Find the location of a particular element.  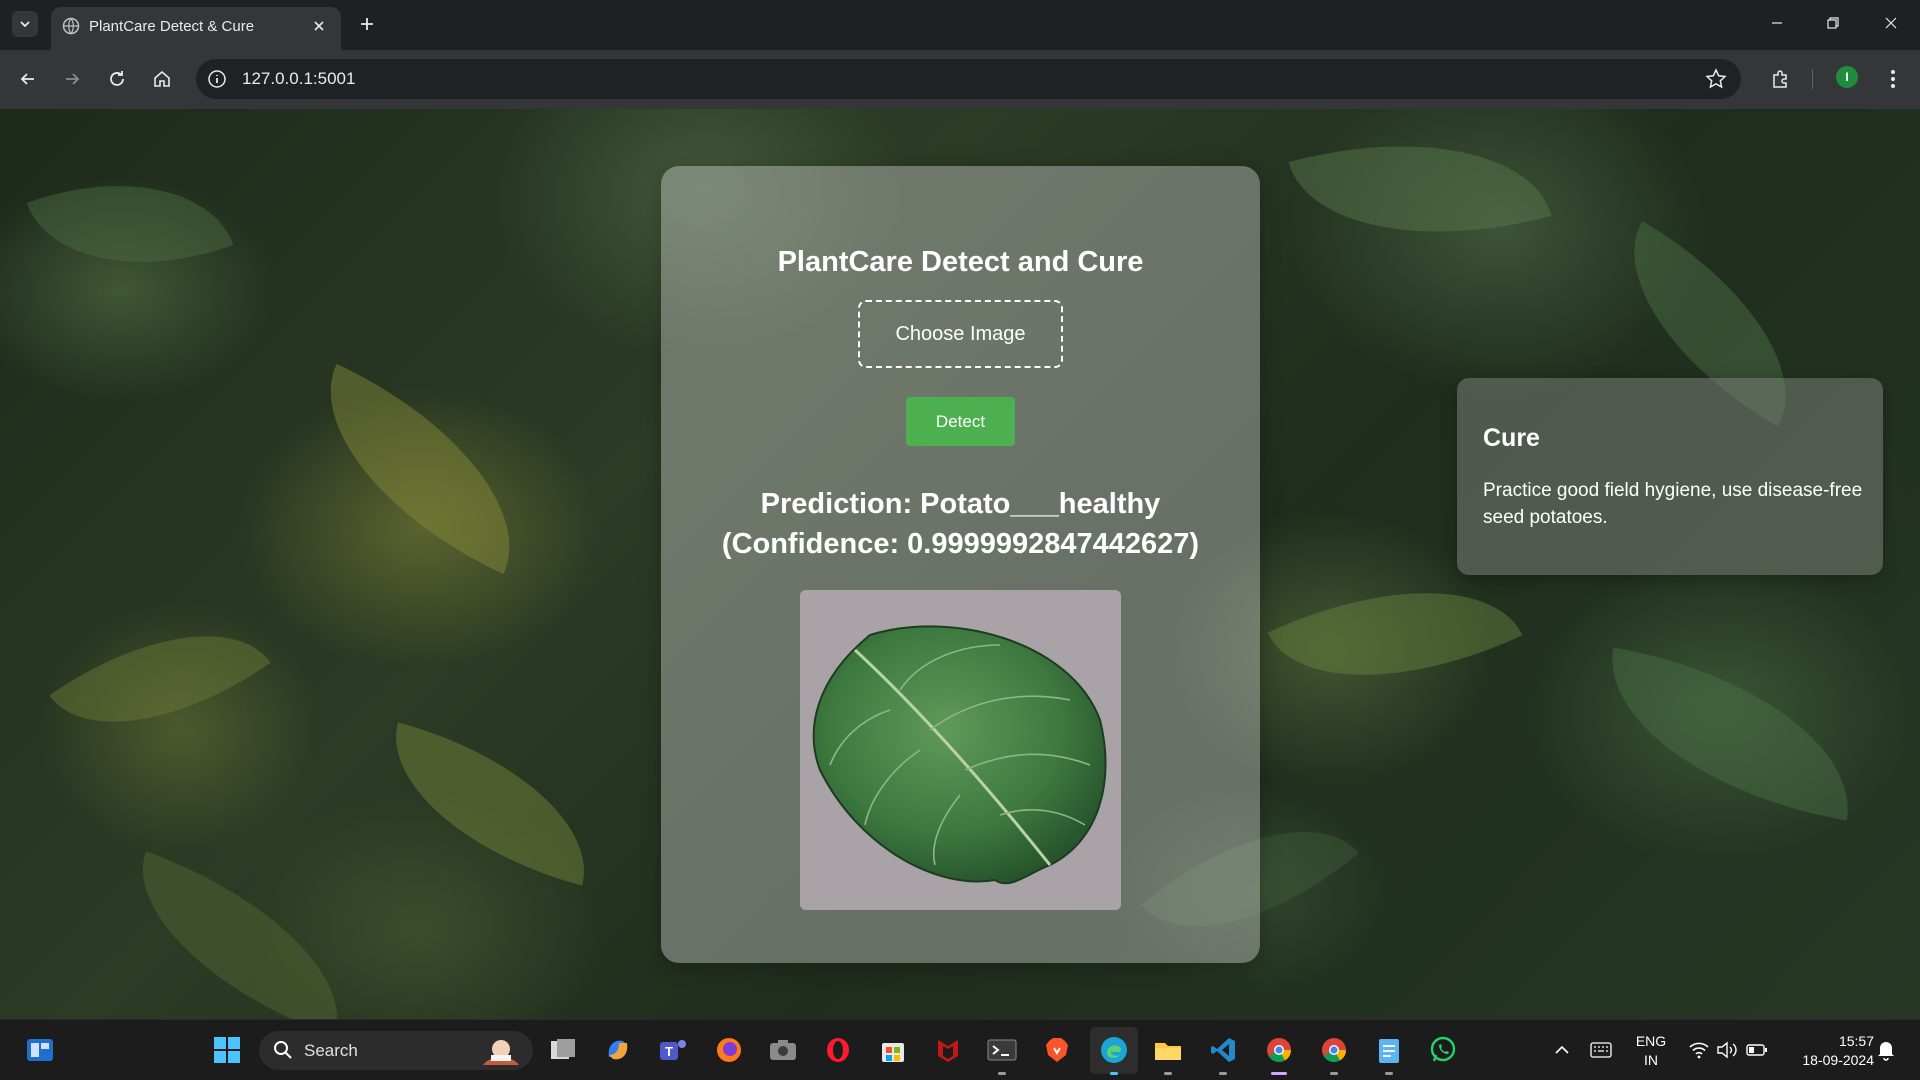

language-code: ENG is located at coordinates (1651, 1041).